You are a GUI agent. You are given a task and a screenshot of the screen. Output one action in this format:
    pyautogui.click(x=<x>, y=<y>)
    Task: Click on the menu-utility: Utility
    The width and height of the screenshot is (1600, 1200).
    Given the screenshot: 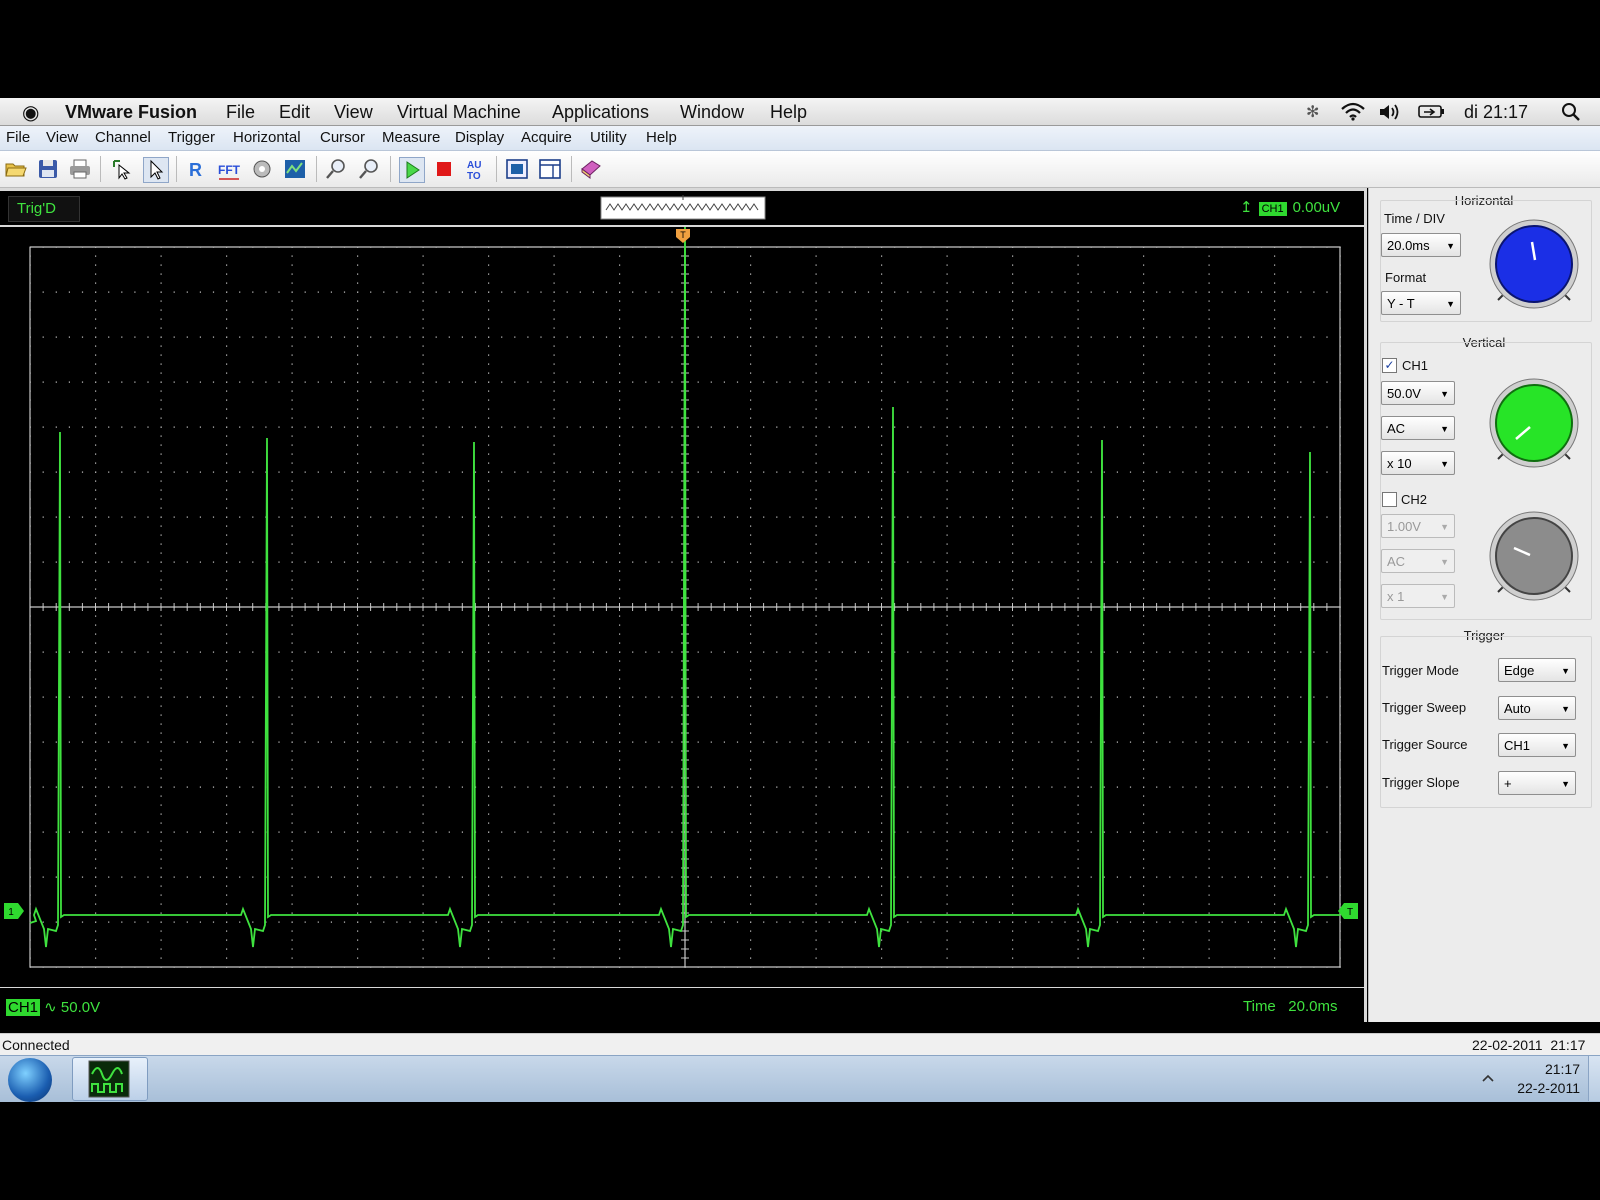 What is the action you would take?
    pyautogui.click(x=608, y=137)
    